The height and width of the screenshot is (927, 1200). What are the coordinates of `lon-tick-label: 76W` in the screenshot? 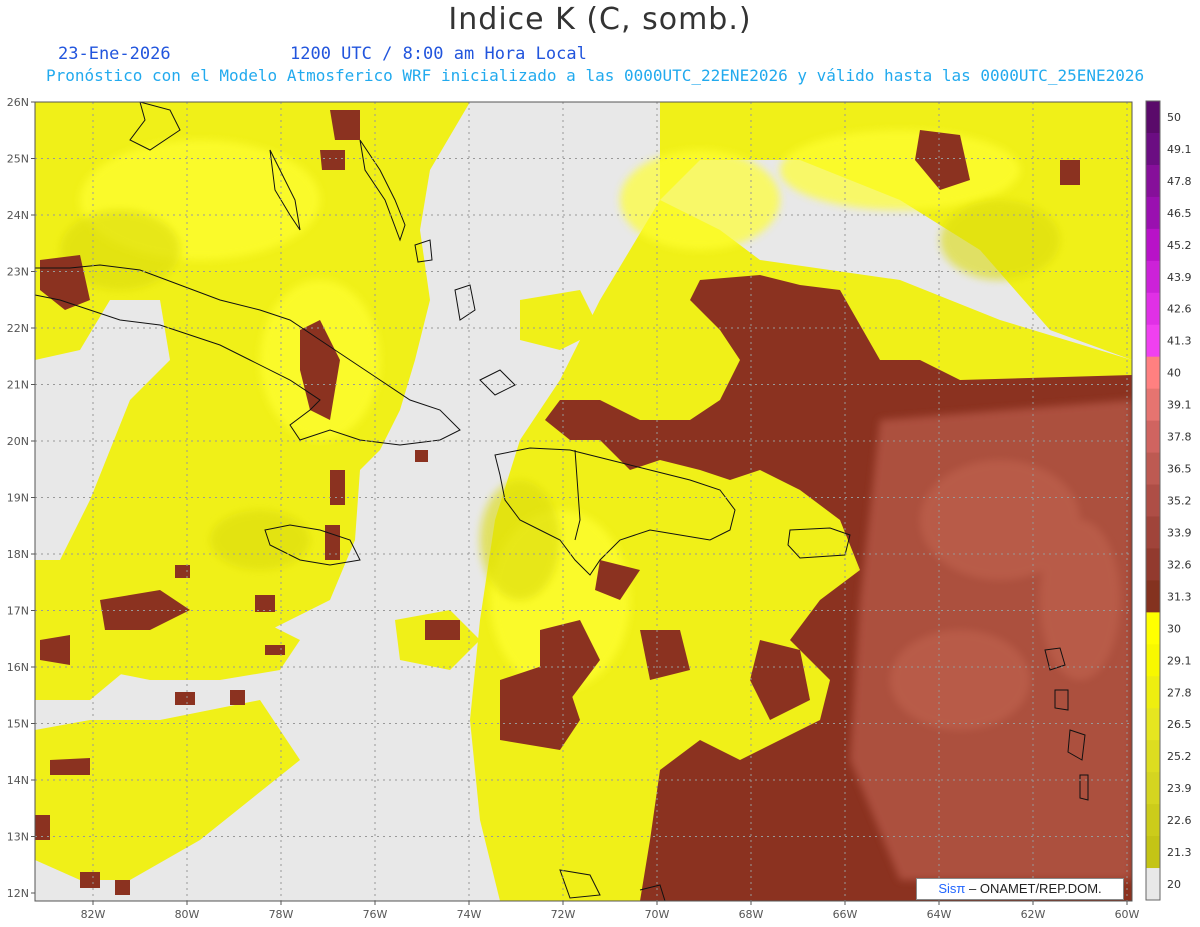 It's located at (375, 914).